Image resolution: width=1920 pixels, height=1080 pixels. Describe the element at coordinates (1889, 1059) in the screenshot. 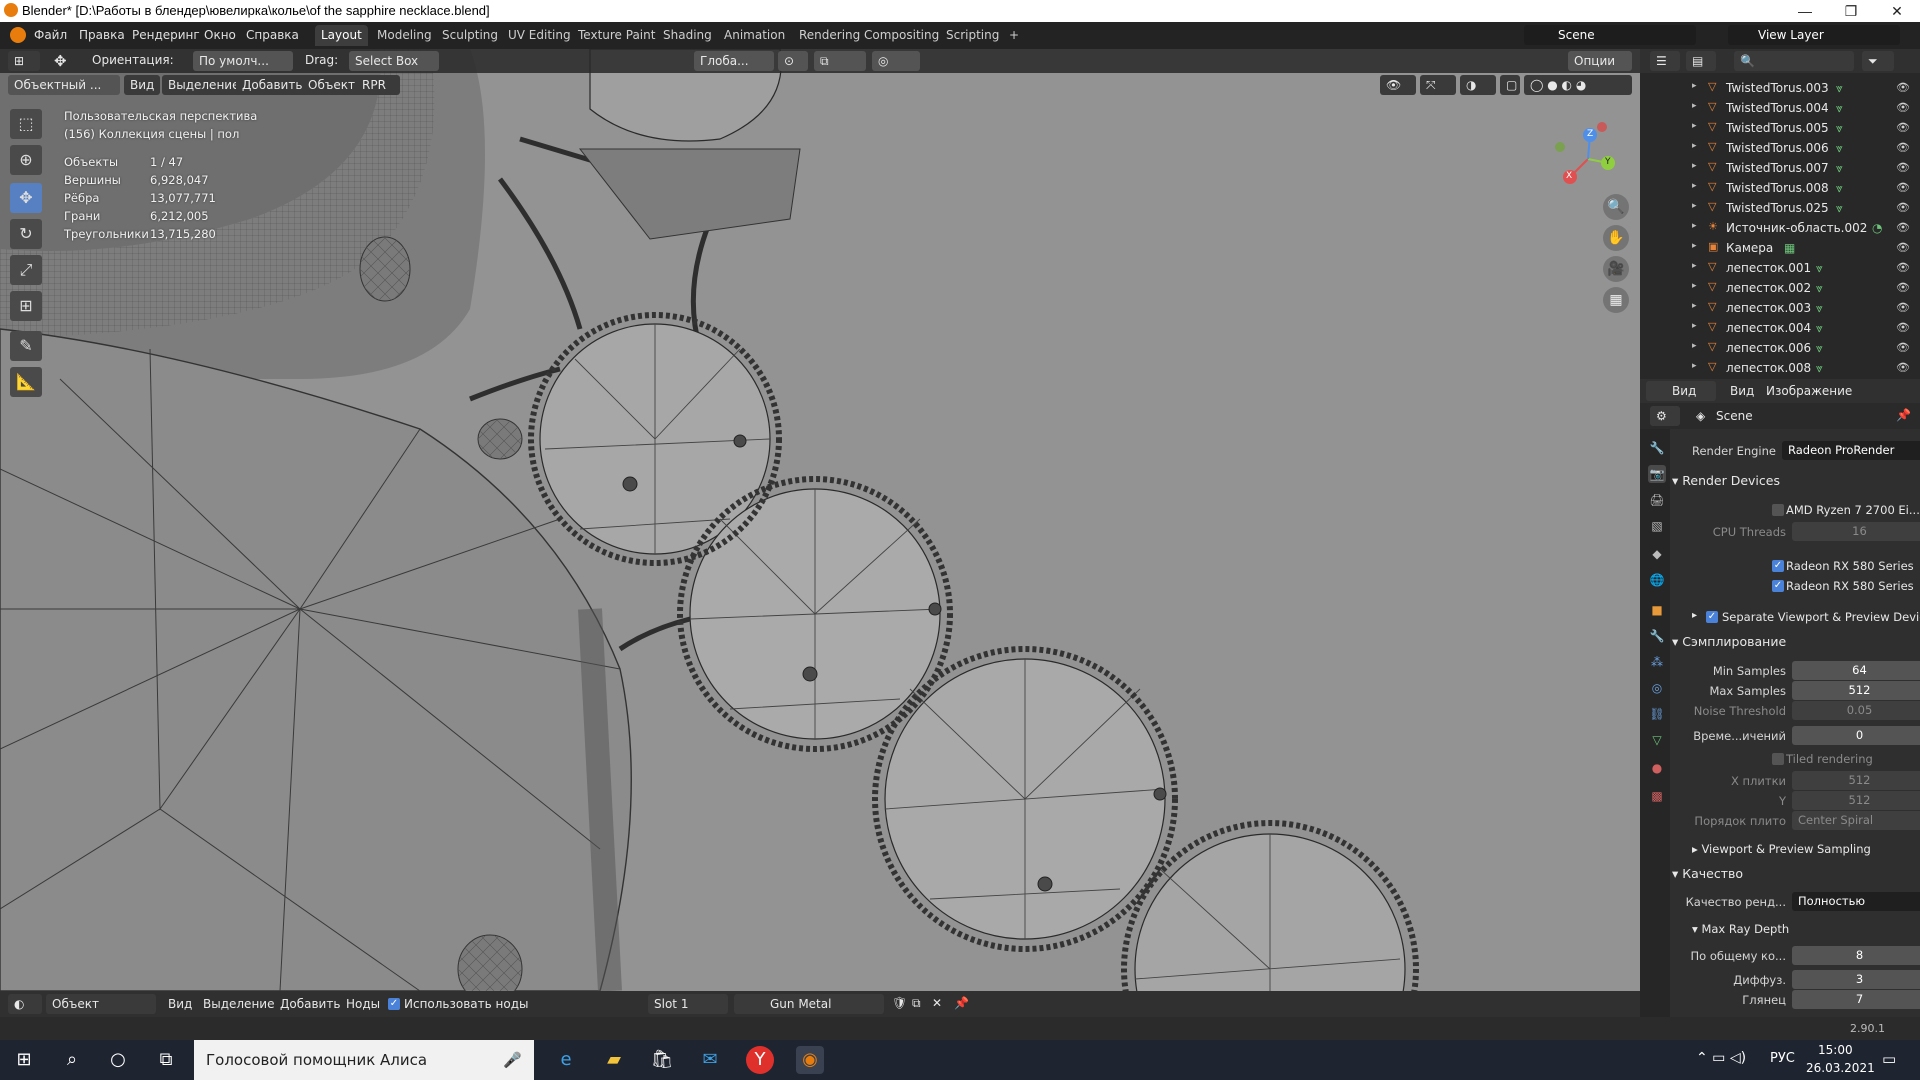

I see `notifications-icon: ▭` at that location.